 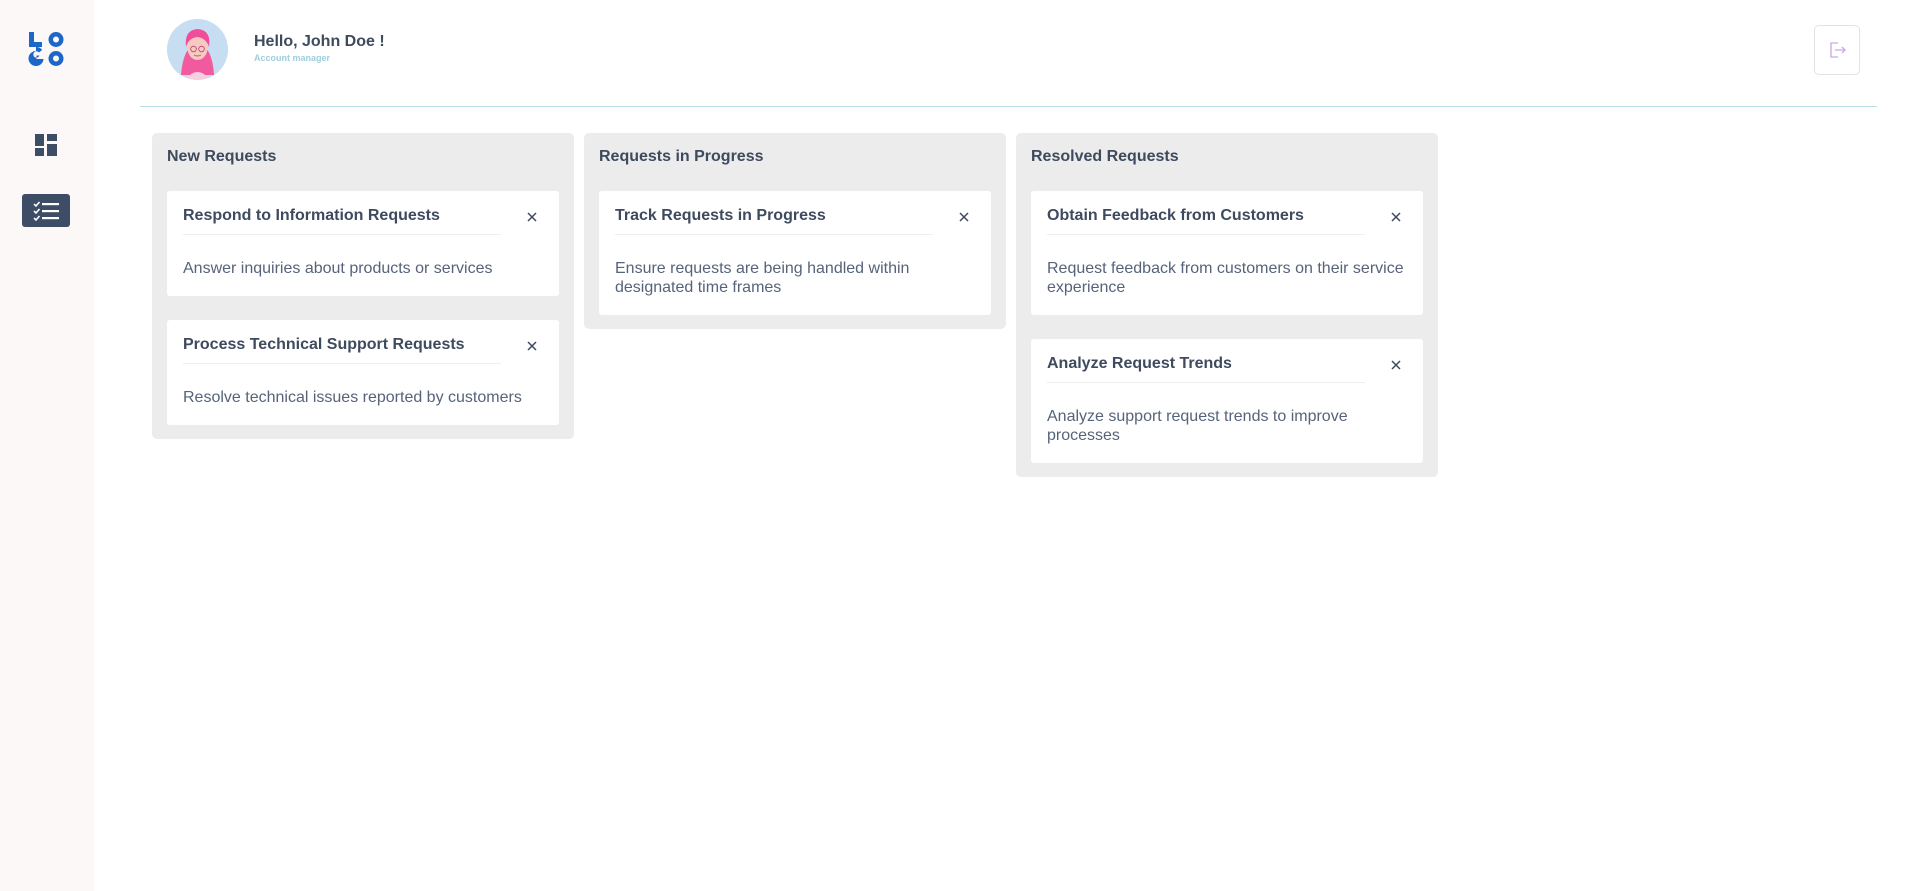 I want to click on logout-button, so click(x=1837, y=50).